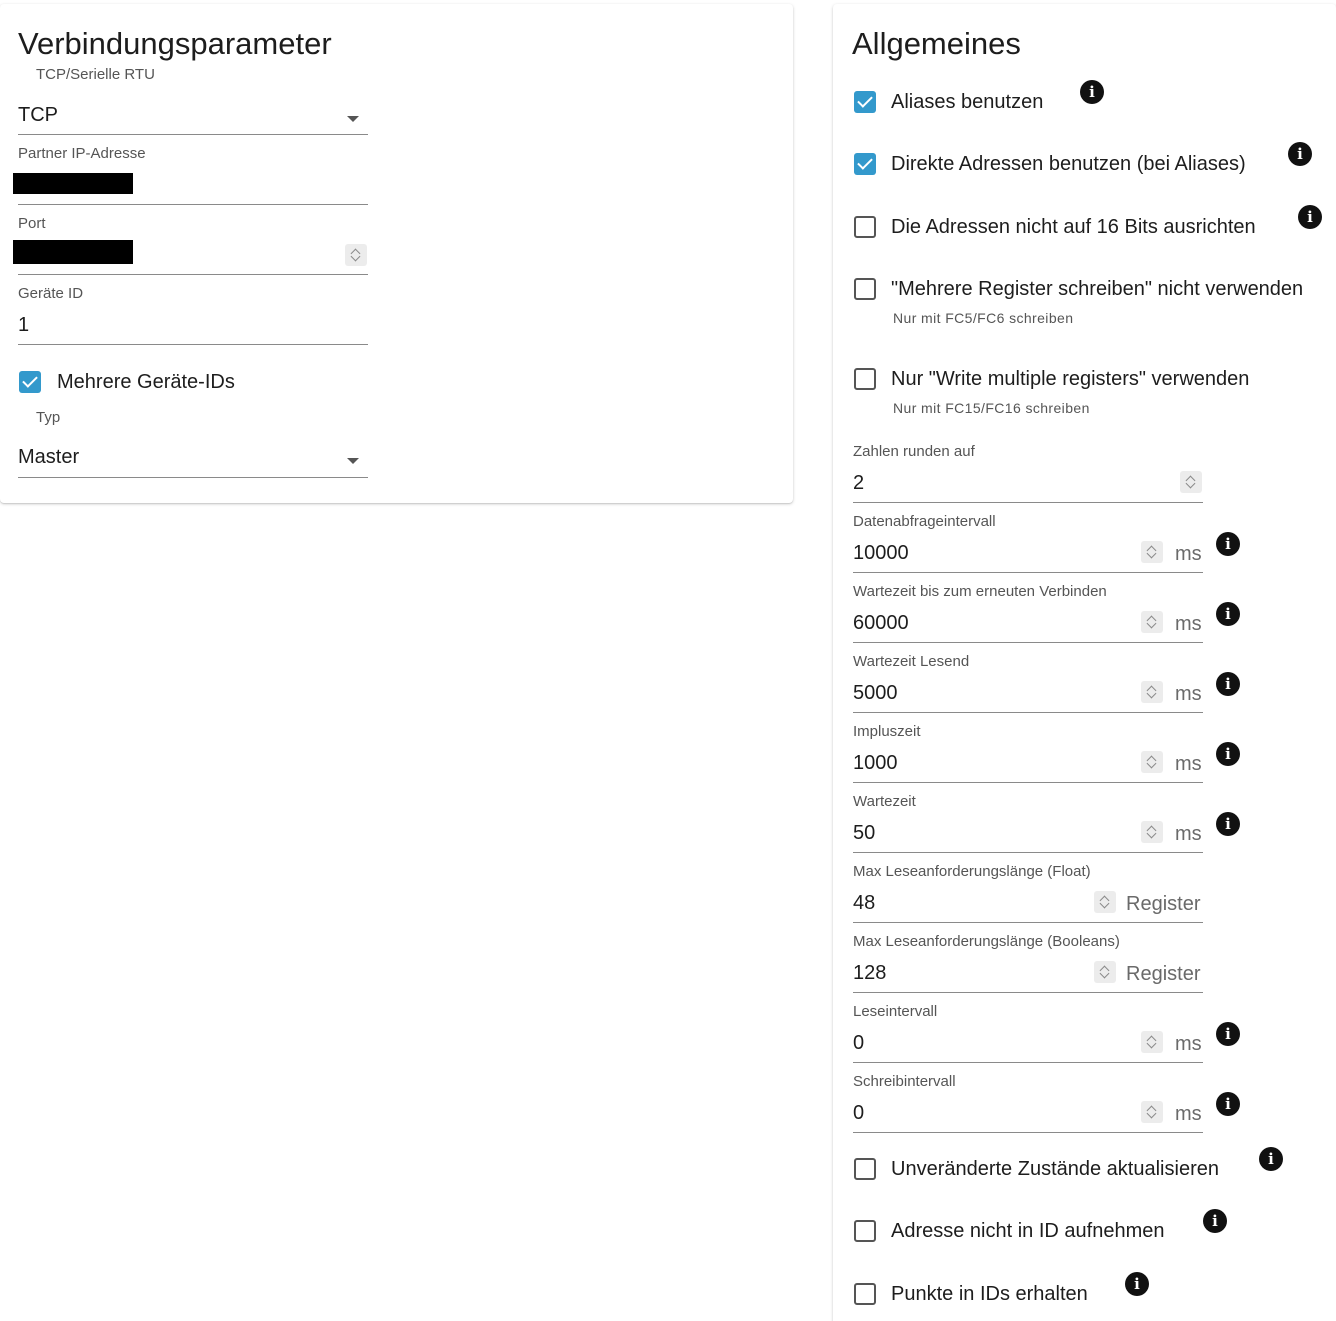  I want to click on field-value: 50, so click(864, 833).